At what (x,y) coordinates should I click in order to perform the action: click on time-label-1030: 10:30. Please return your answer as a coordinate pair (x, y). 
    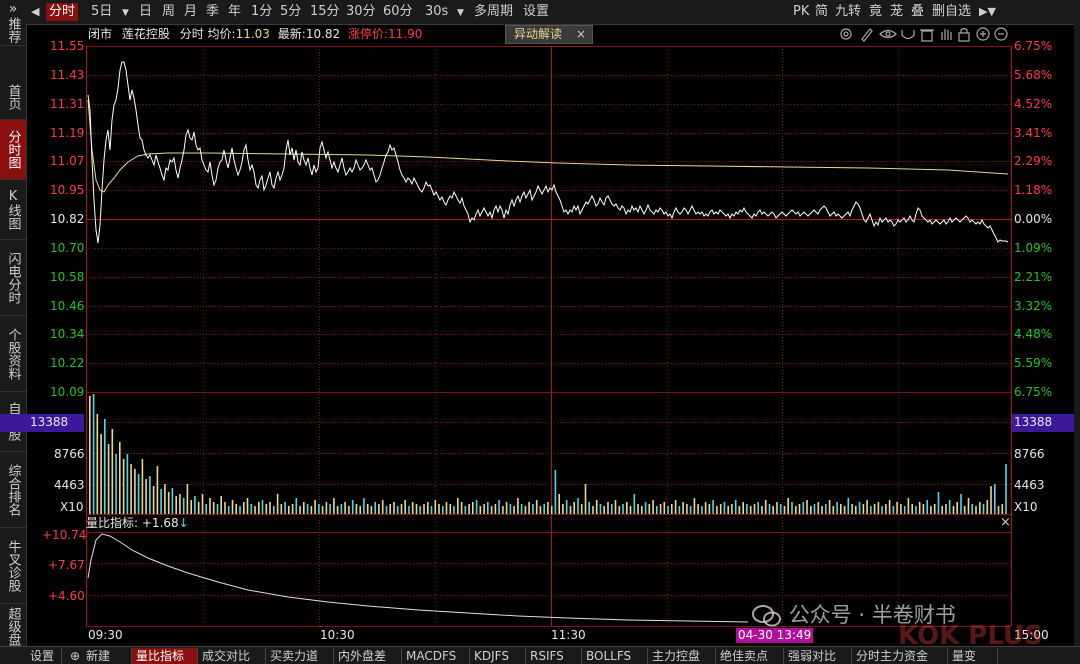
    Looking at the image, I should click on (337, 635).